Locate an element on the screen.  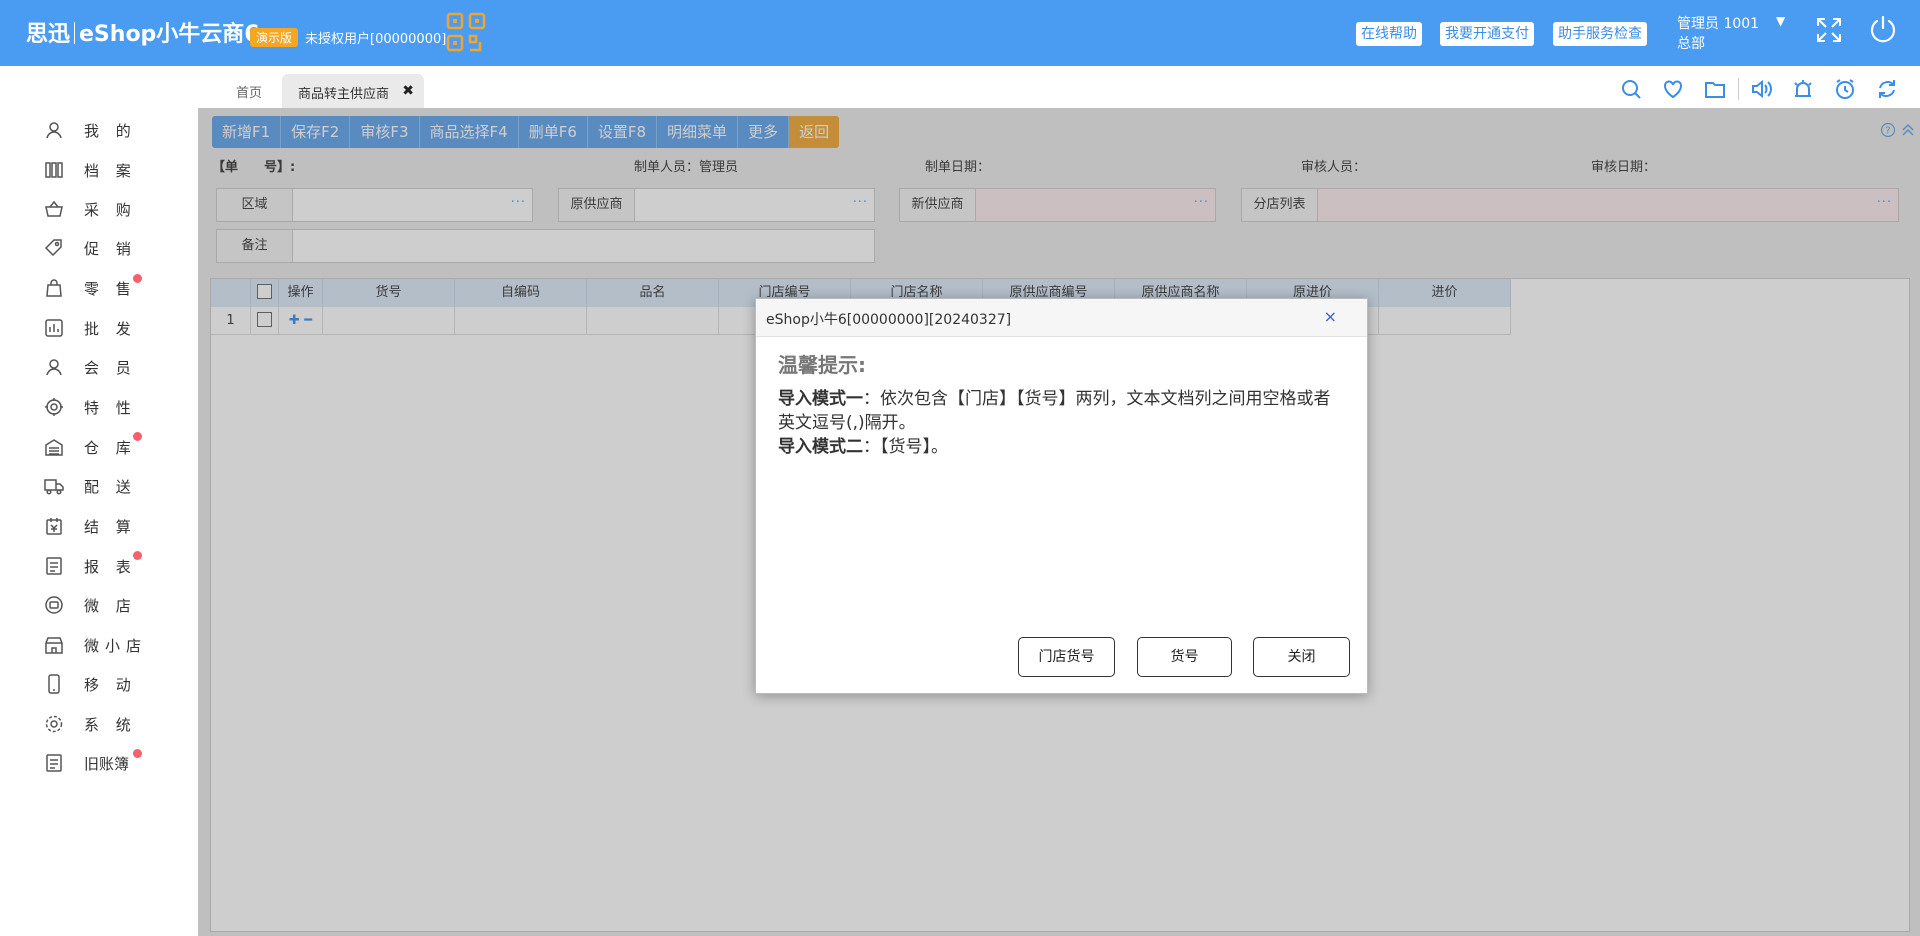
sidebar-item-report: 报 表 is located at coordinates (104, 566).